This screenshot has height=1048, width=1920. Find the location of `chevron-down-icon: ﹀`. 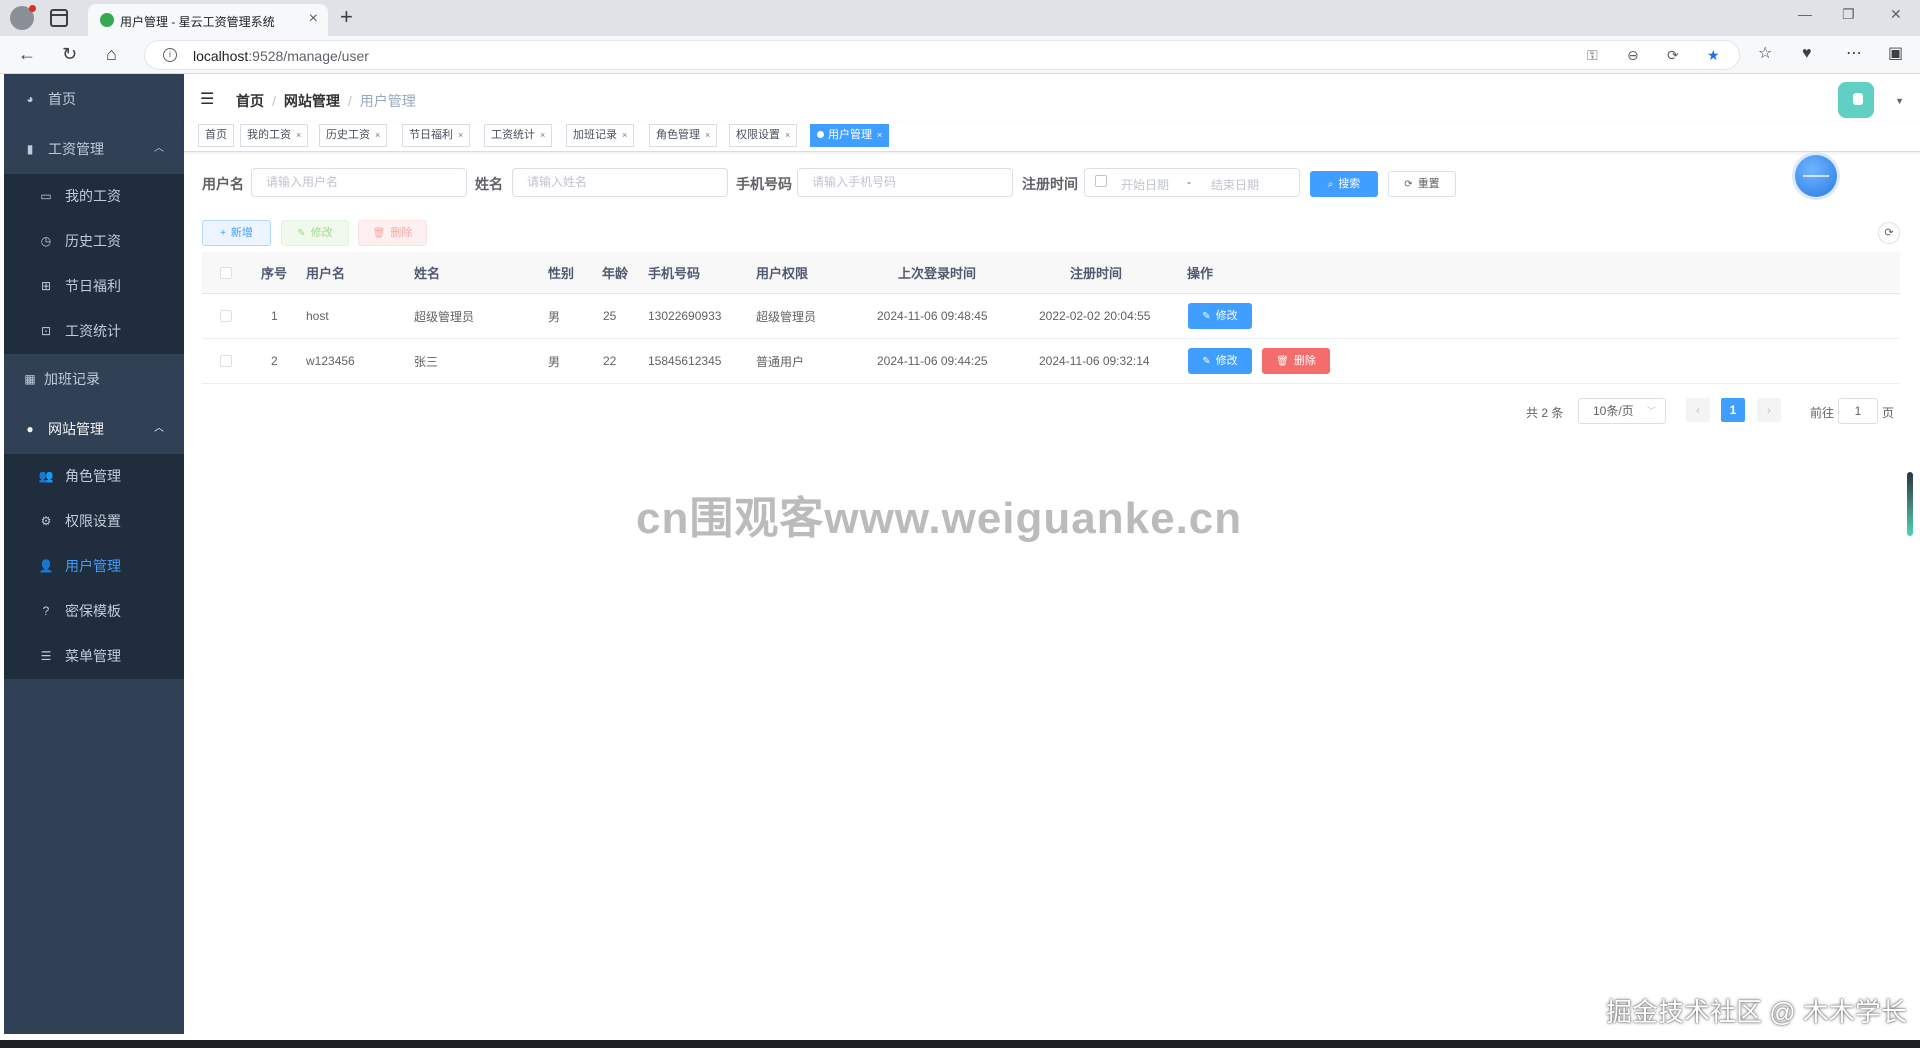

chevron-down-icon: ﹀ is located at coordinates (1651, 411).